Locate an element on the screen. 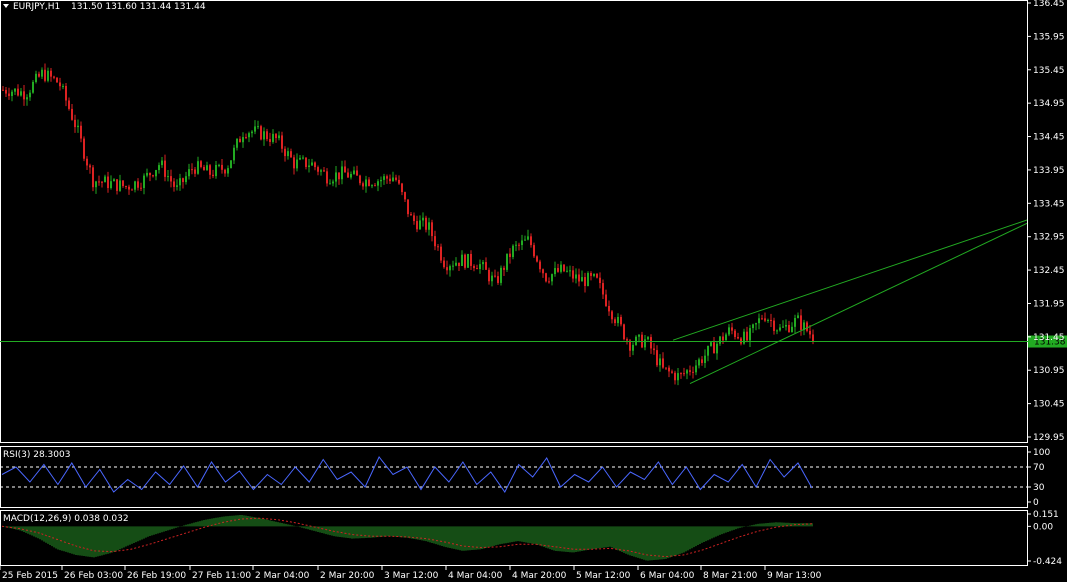 This screenshot has width=1067, height=582. price-tick-label: 130.45 is located at coordinates (1049, 405).